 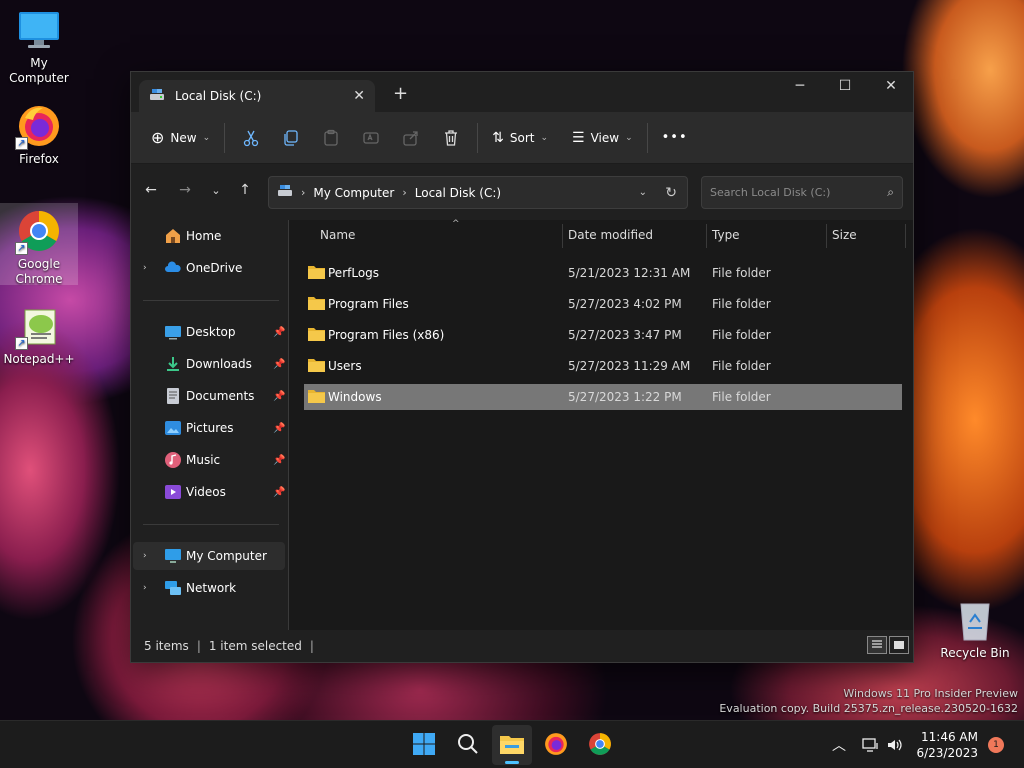 I want to click on selection-count: 1 item selected, so click(x=255, y=646).